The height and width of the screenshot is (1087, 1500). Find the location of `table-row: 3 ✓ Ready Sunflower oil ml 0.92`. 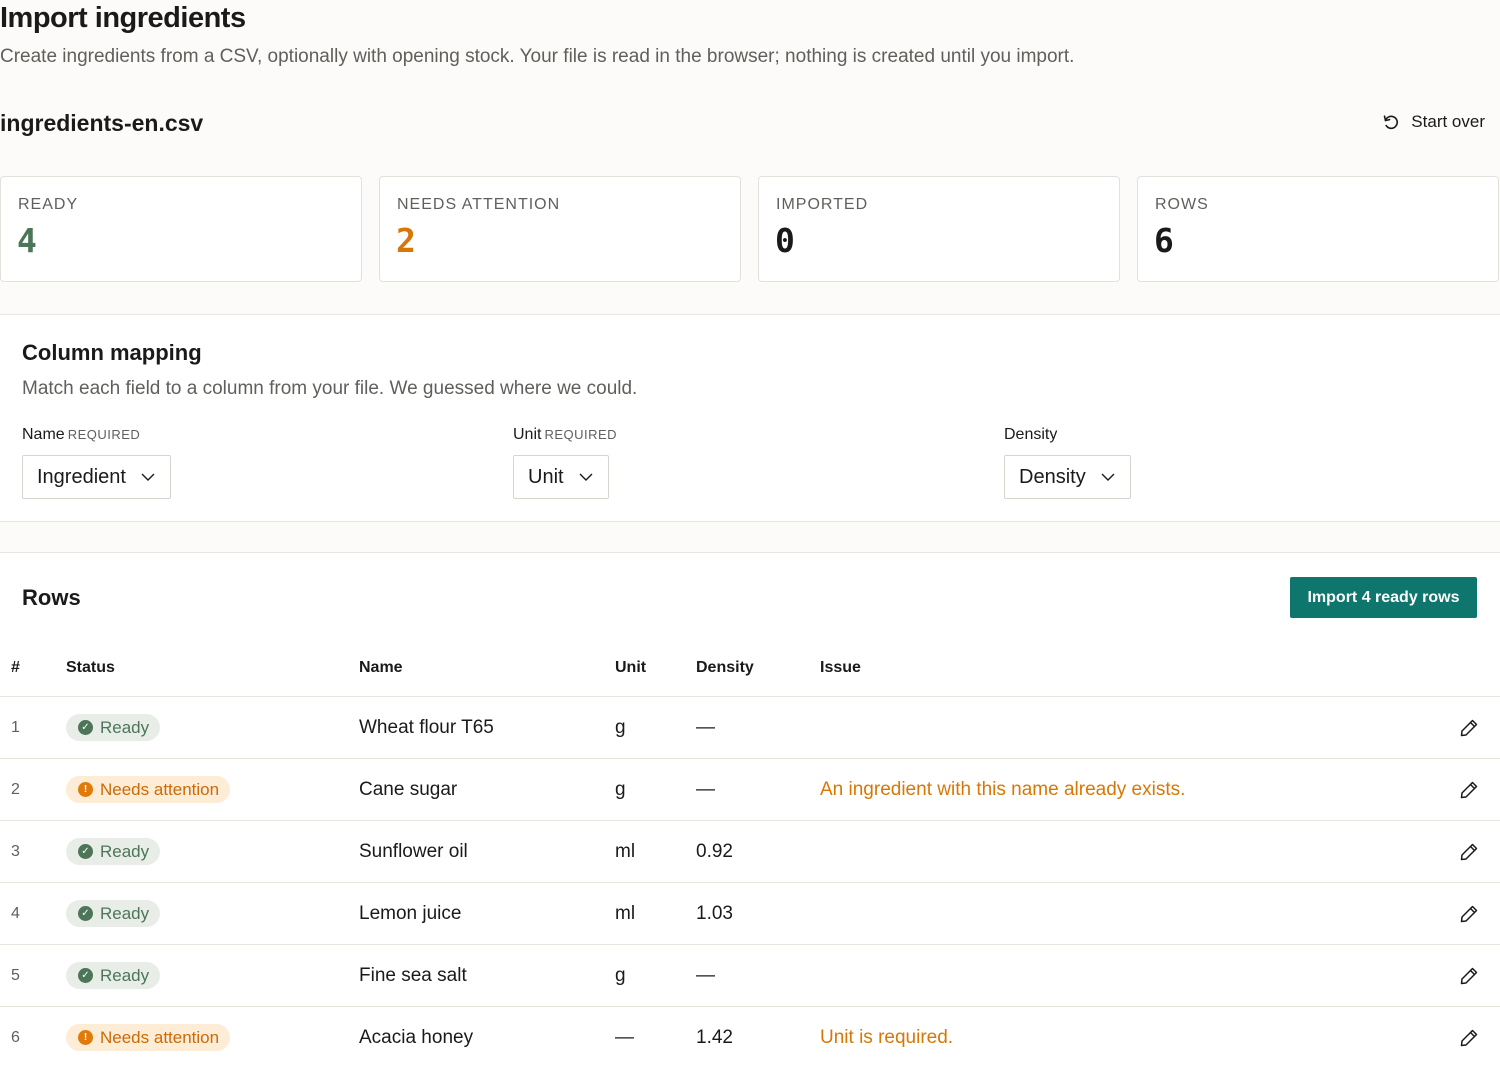

table-row: 3 ✓ Ready Sunflower oil ml 0.92 is located at coordinates (750, 851).